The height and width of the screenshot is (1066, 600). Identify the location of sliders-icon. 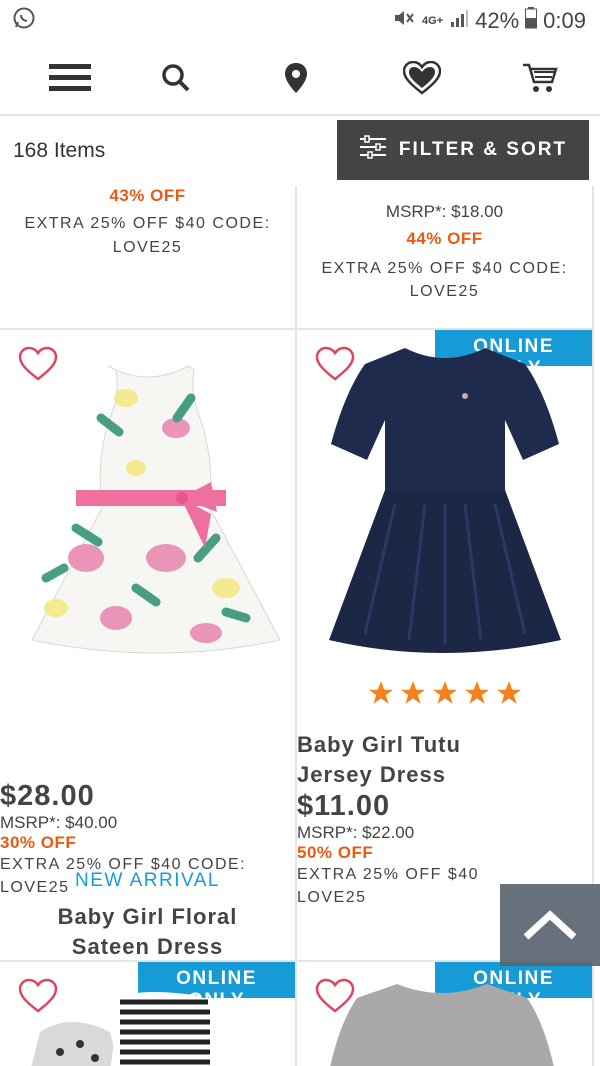
(373, 150).